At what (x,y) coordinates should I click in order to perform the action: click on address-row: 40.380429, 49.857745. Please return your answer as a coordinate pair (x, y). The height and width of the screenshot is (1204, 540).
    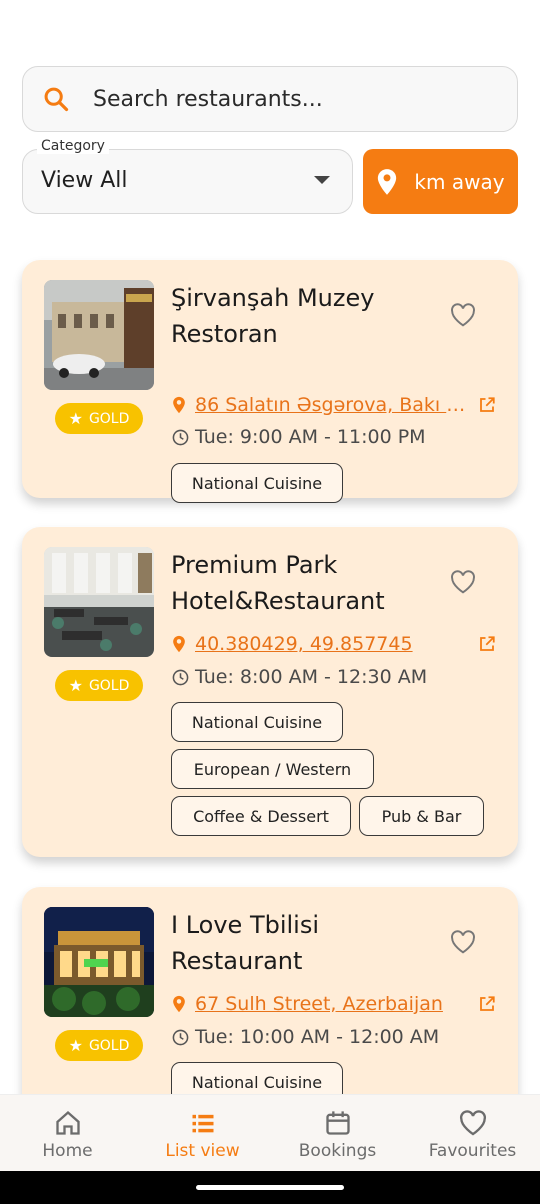
    Looking at the image, I should click on (337, 644).